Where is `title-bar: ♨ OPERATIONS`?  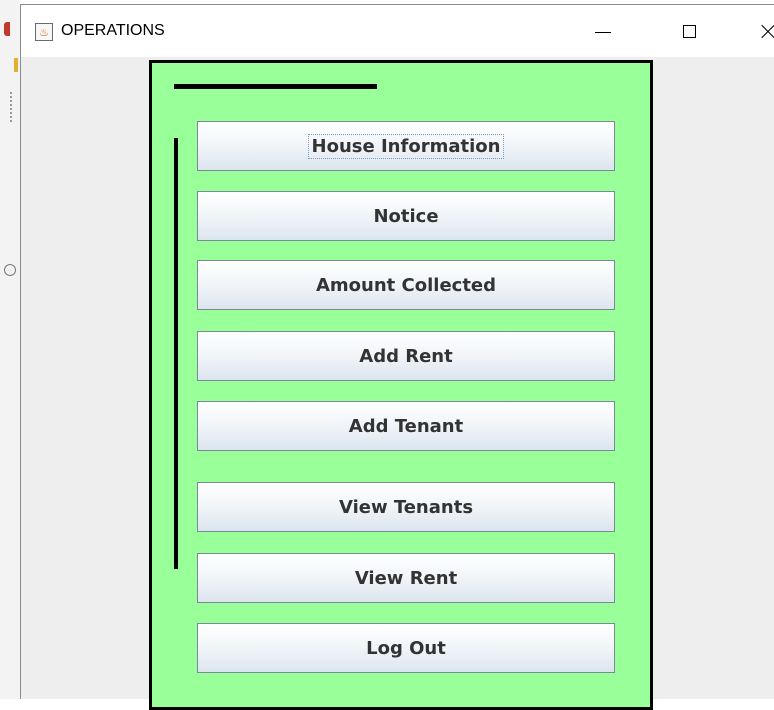 title-bar: ♨ OPERATIONS is located at coordinates (397, 31).